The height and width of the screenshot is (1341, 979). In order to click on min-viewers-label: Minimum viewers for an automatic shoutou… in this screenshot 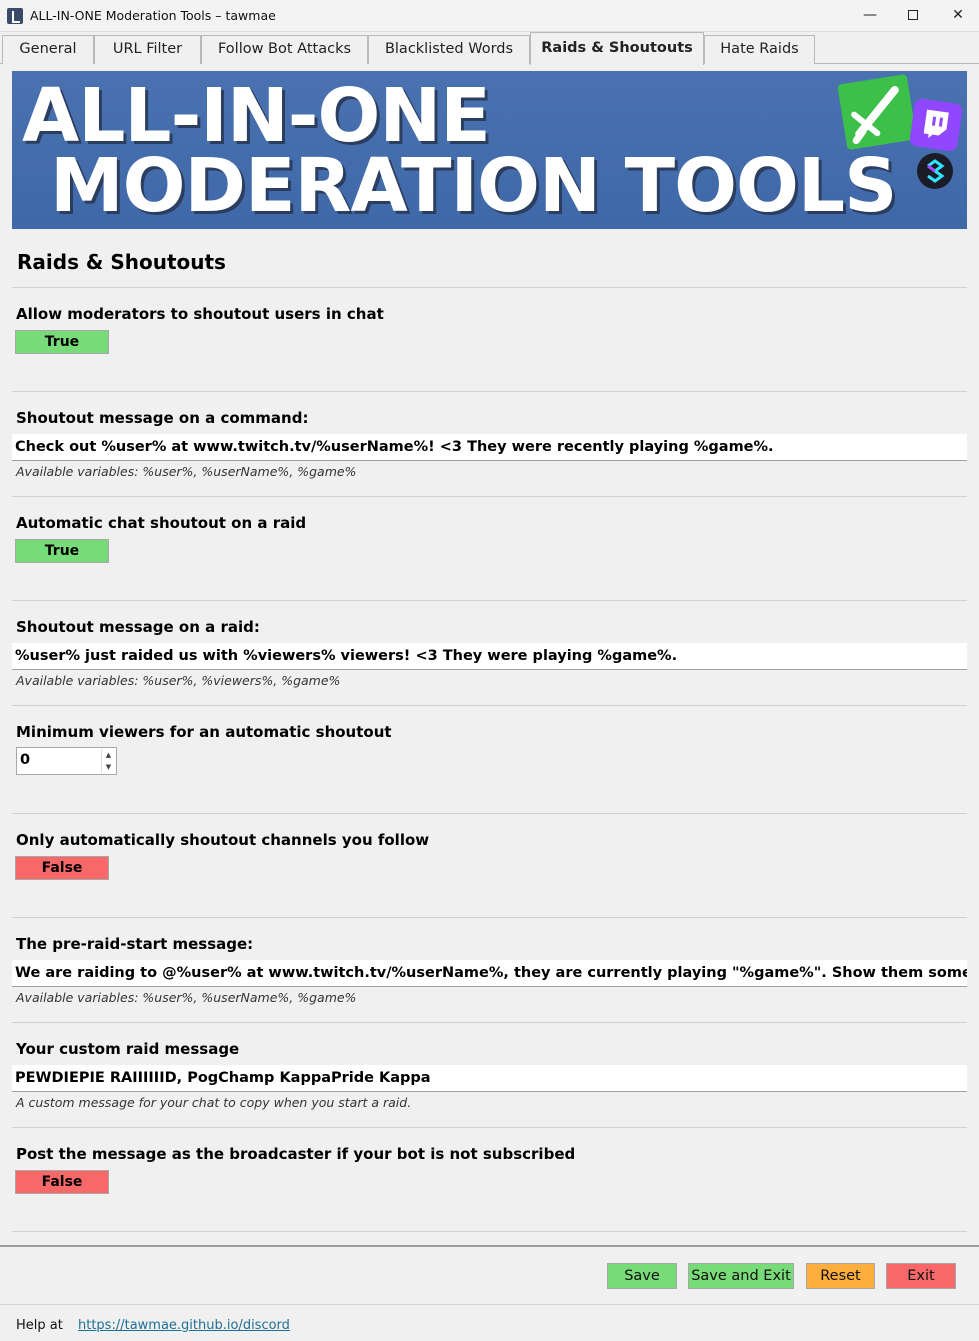, I will do `click(204, 732)`.